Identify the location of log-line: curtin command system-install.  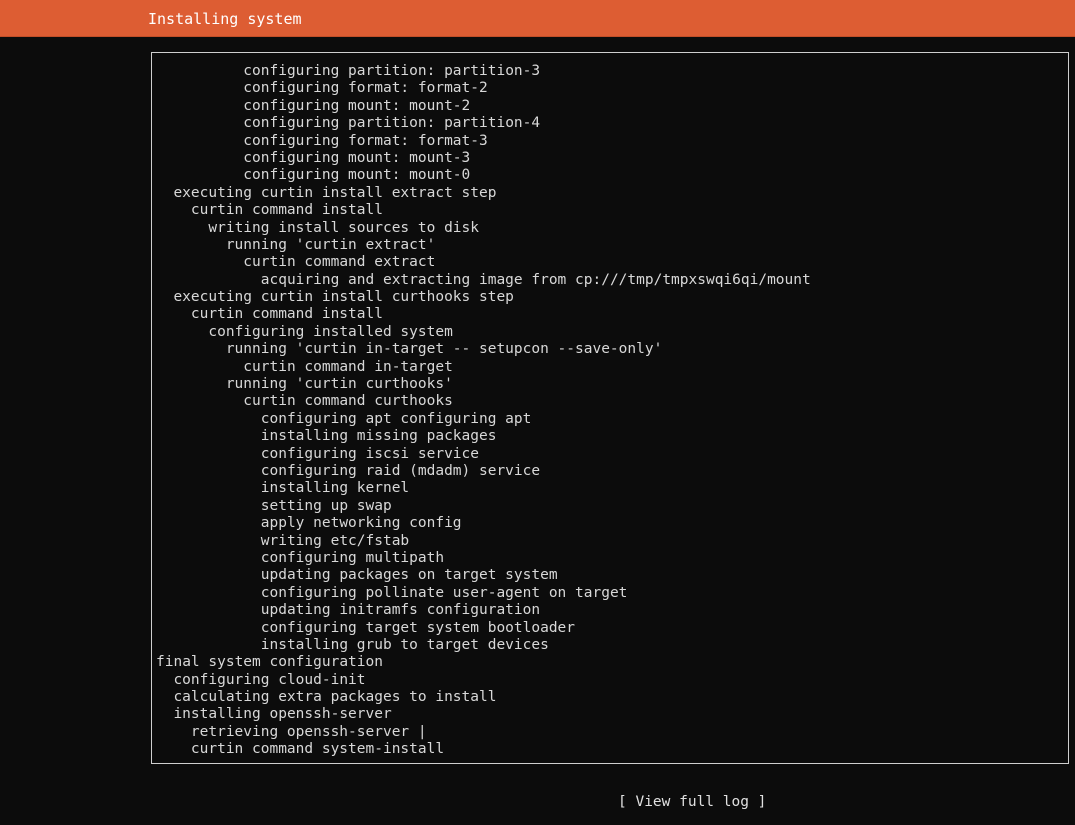
(317, 749).